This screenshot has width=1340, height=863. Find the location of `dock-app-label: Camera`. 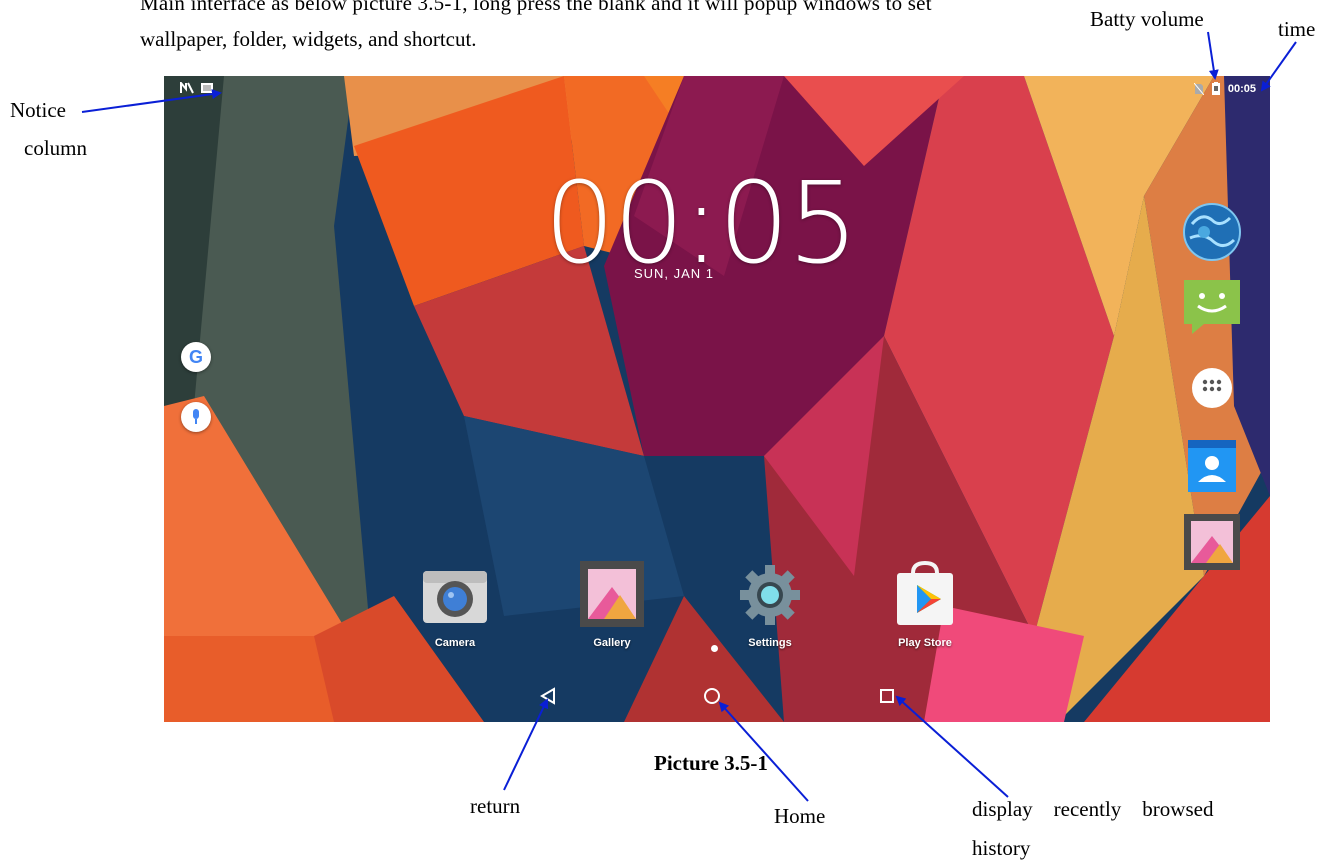

dock-app-label: Camera is located at coordinates (455, 643).